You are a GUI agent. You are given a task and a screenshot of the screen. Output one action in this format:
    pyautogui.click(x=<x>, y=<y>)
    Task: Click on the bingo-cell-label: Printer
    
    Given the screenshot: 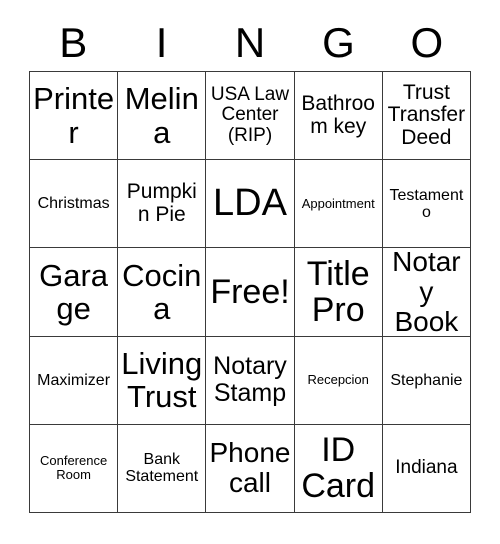 What is the action you would take?
    pyautogui.click(x=74, y=115)
    